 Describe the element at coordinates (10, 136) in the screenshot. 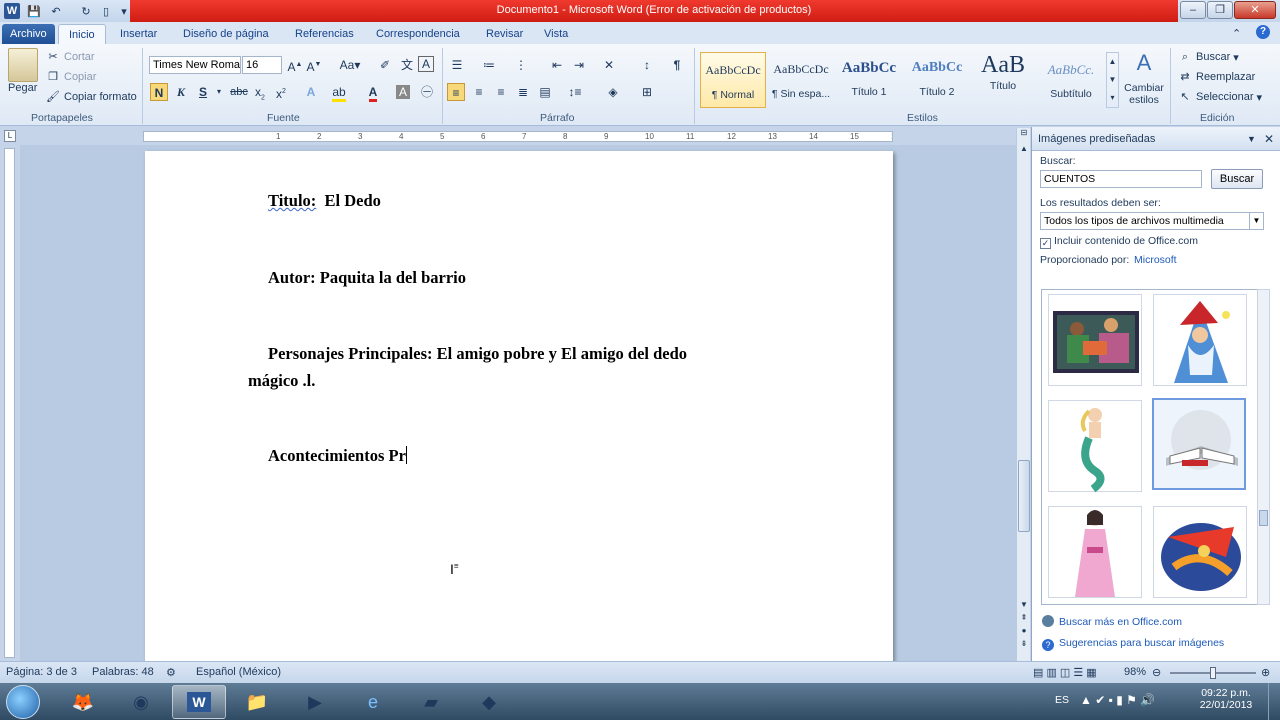

I see `tab-selector-icon: L` at that location.